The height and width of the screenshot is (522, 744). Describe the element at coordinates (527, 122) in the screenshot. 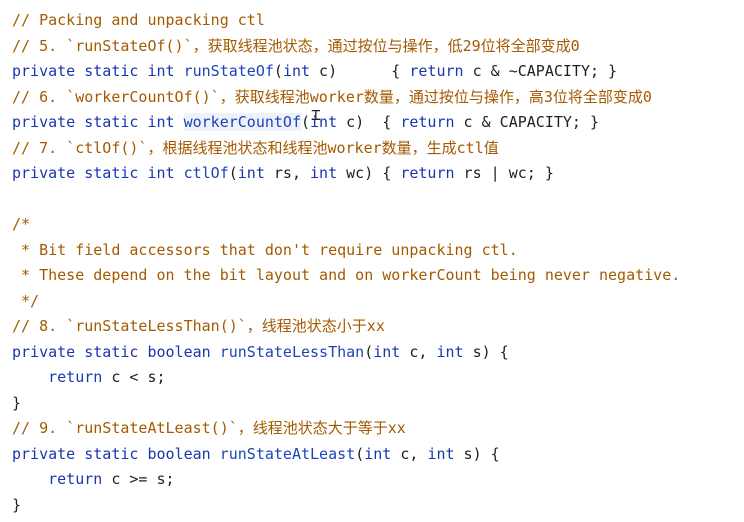

I see `code-token: c & CAPACITY; }` at that location.